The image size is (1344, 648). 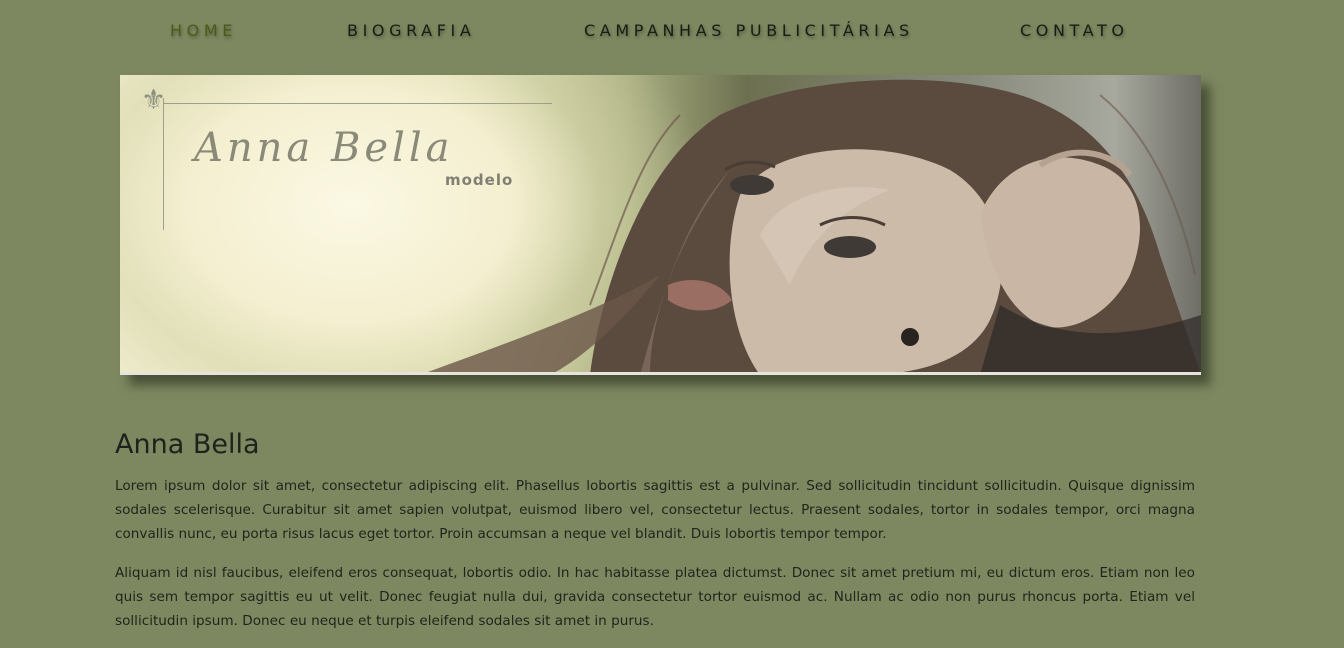 I want to click on logo-subtitle: modelo, so click(x=479, y=180).